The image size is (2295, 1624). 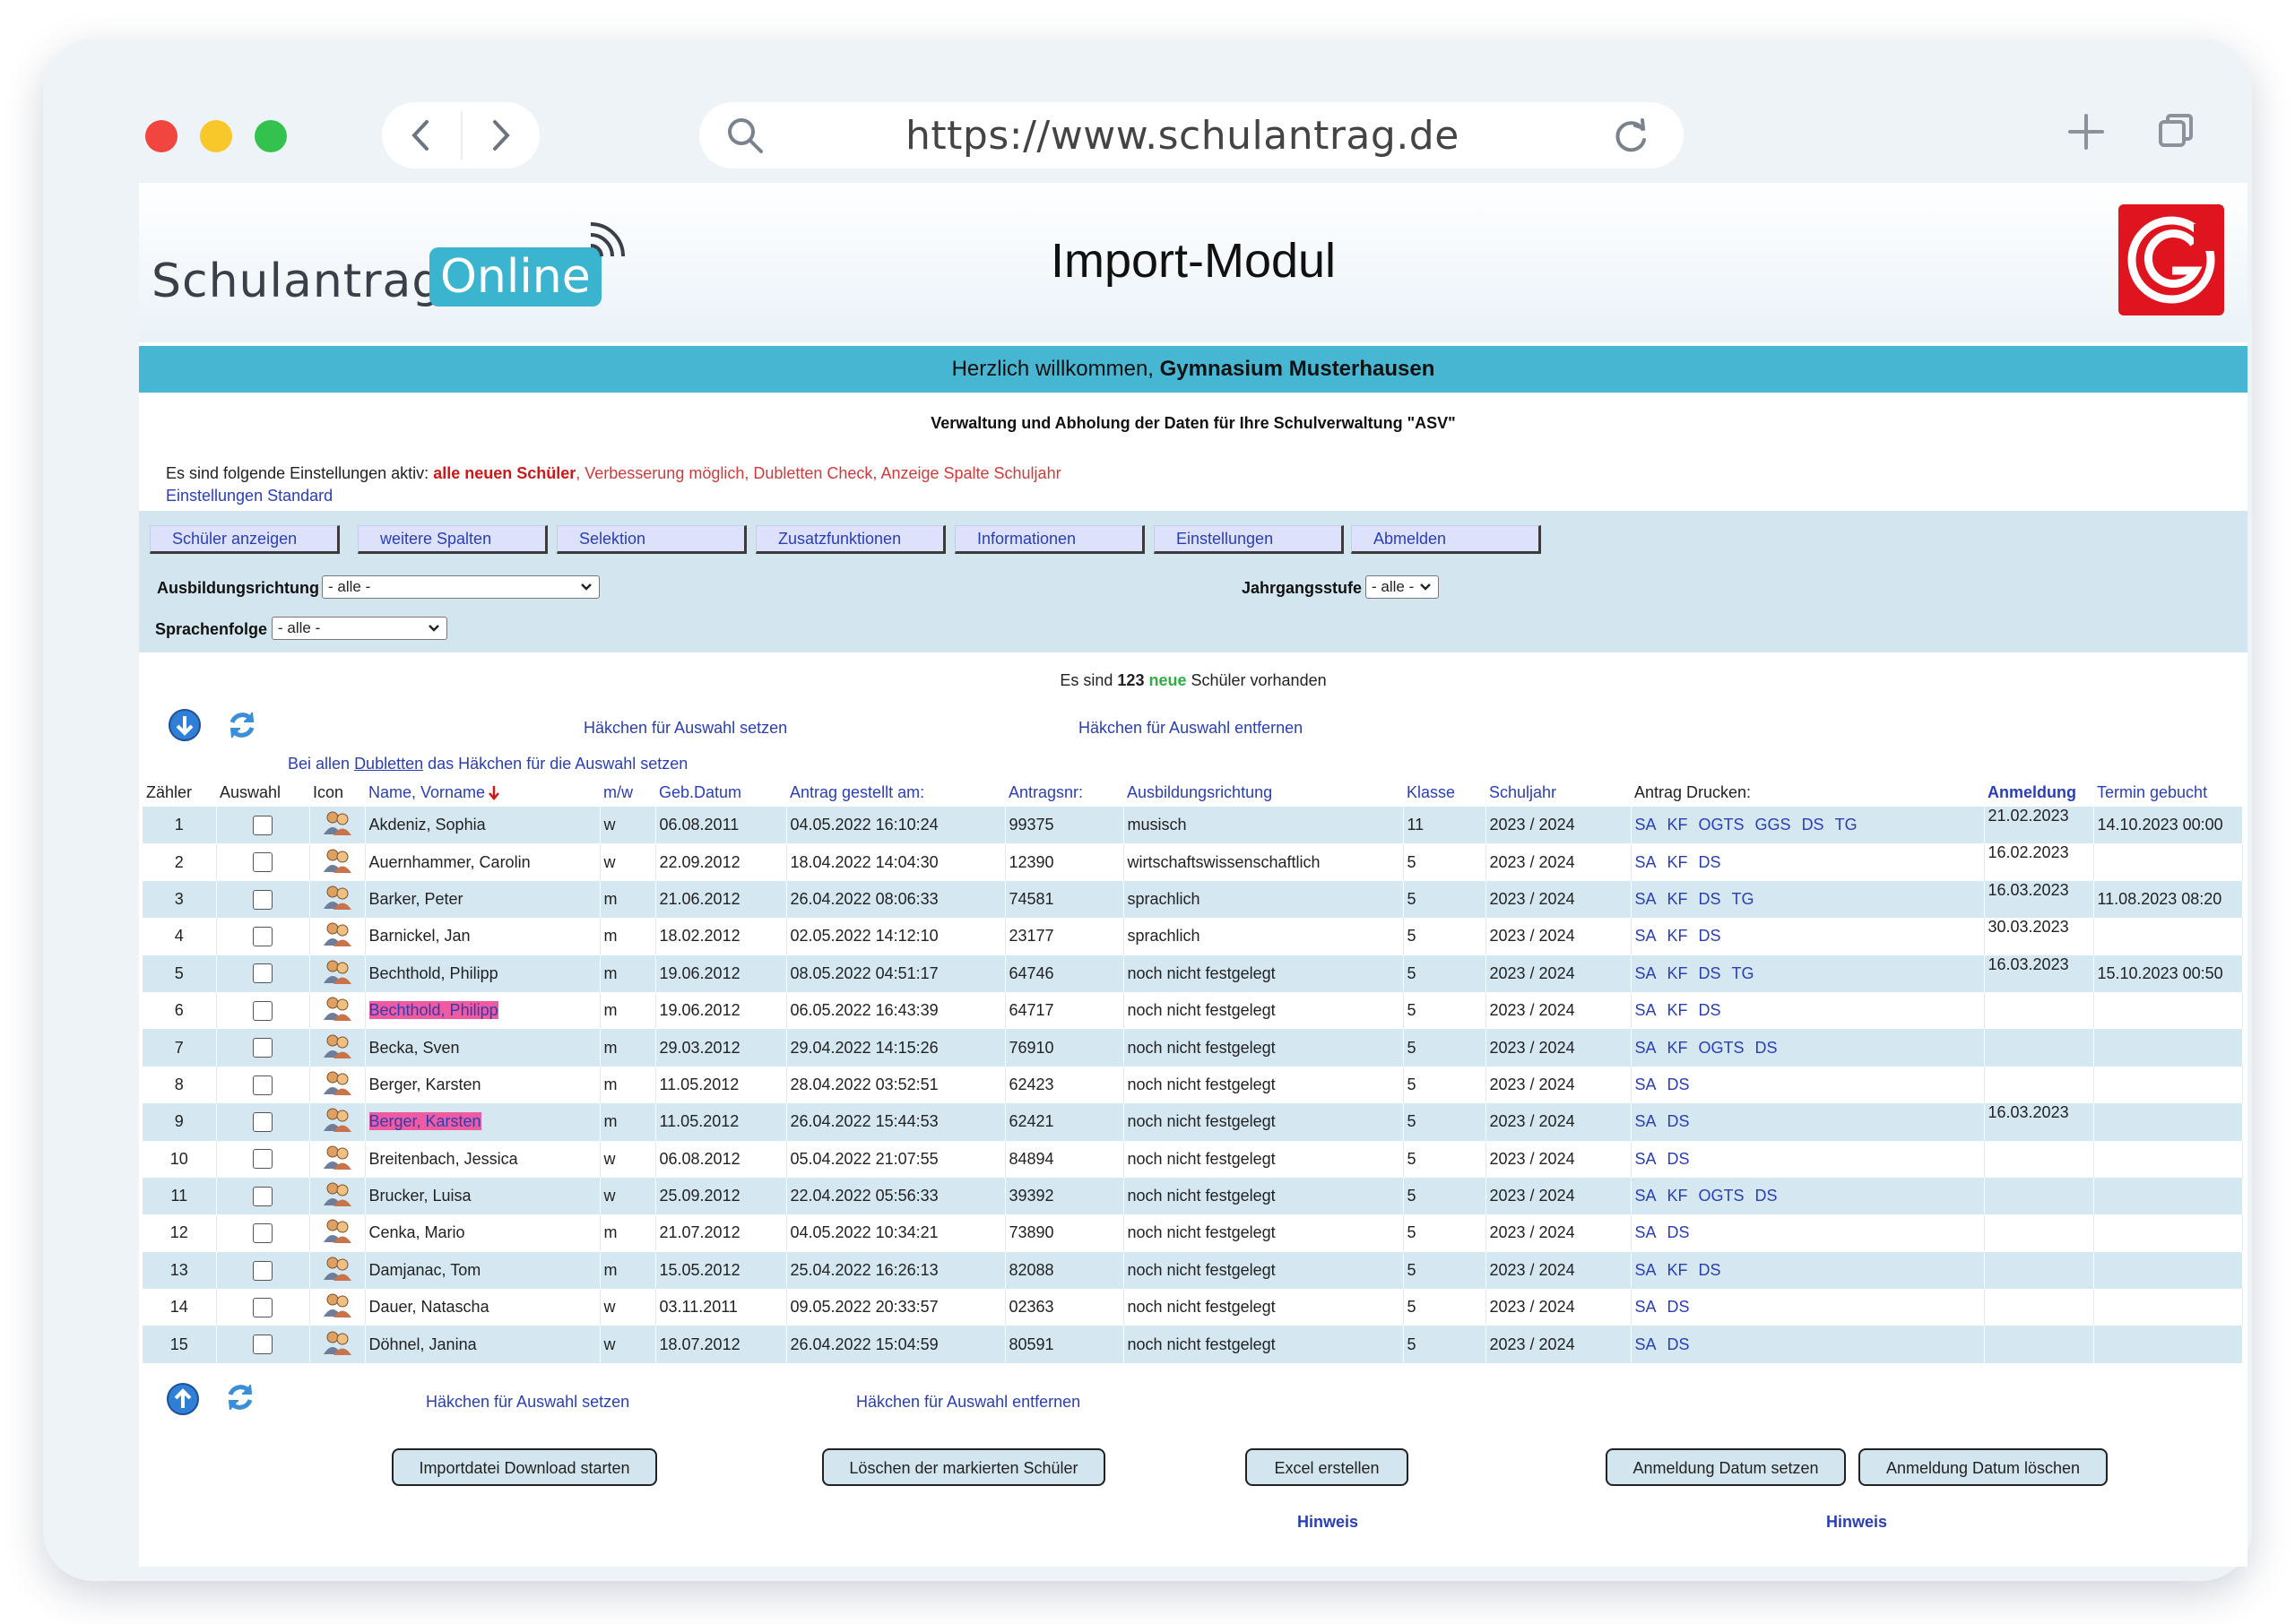 What do you see at coordinates (1064, 792) in the screenshot?
I see `col-nr: Antragsnr:` at bounding box center [1064, 792].